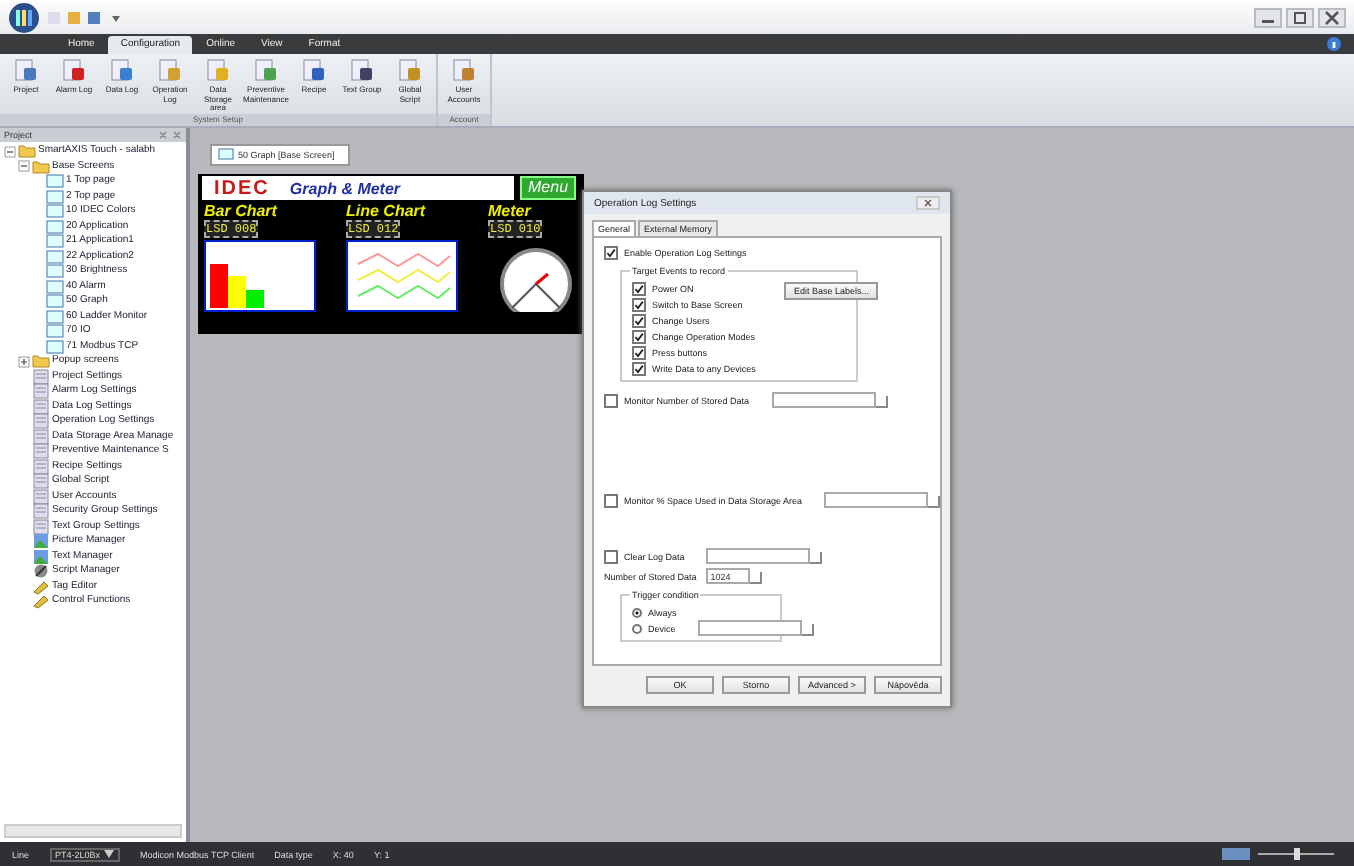 The height and width of the screenshot is (866, 1354). I want to click on screen-icon, so click(226, 154).